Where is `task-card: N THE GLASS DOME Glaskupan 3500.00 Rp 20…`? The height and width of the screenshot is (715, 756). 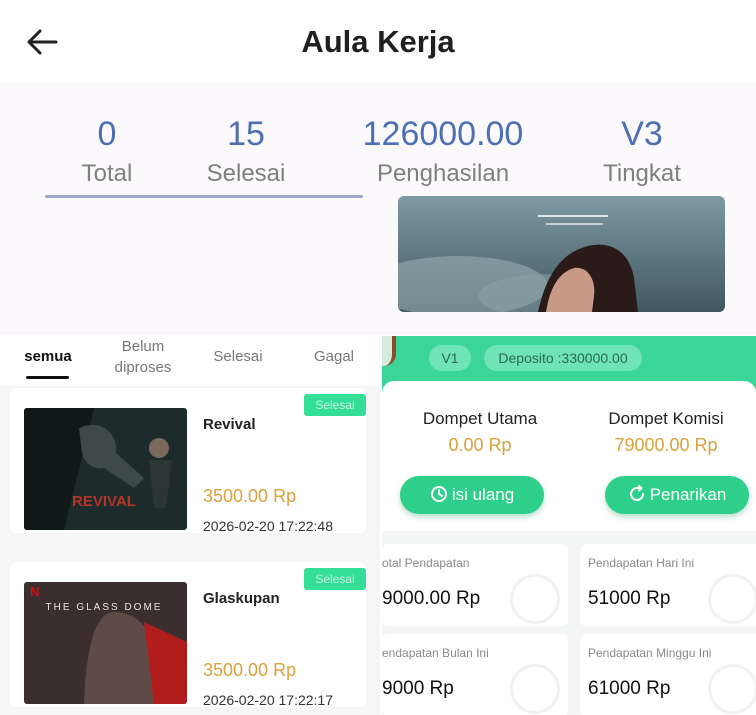
task-card: N THE GLASS DOME Glaskupan 3500.00 Rp 20… is located at coordinates (188, 635).